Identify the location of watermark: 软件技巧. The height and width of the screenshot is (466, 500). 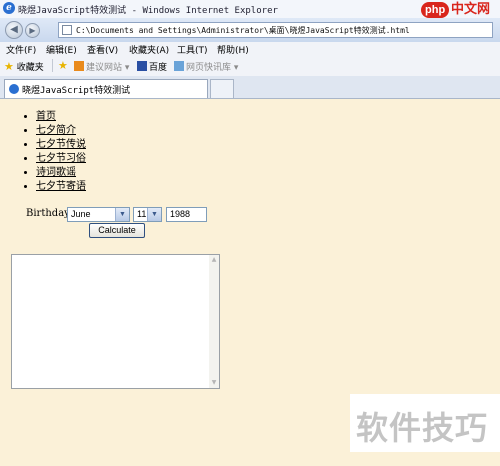
(425, 423).